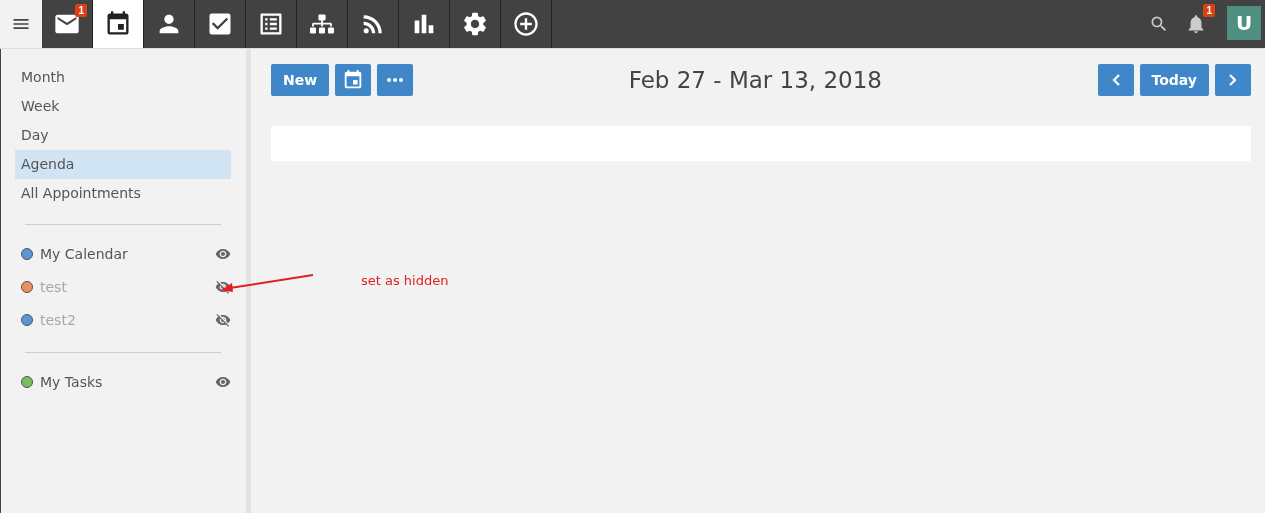 The image size is (1265, 513). Describe the element at coordinates (1174, 80) in the screenshot. I see `today-button: Today` at that location.